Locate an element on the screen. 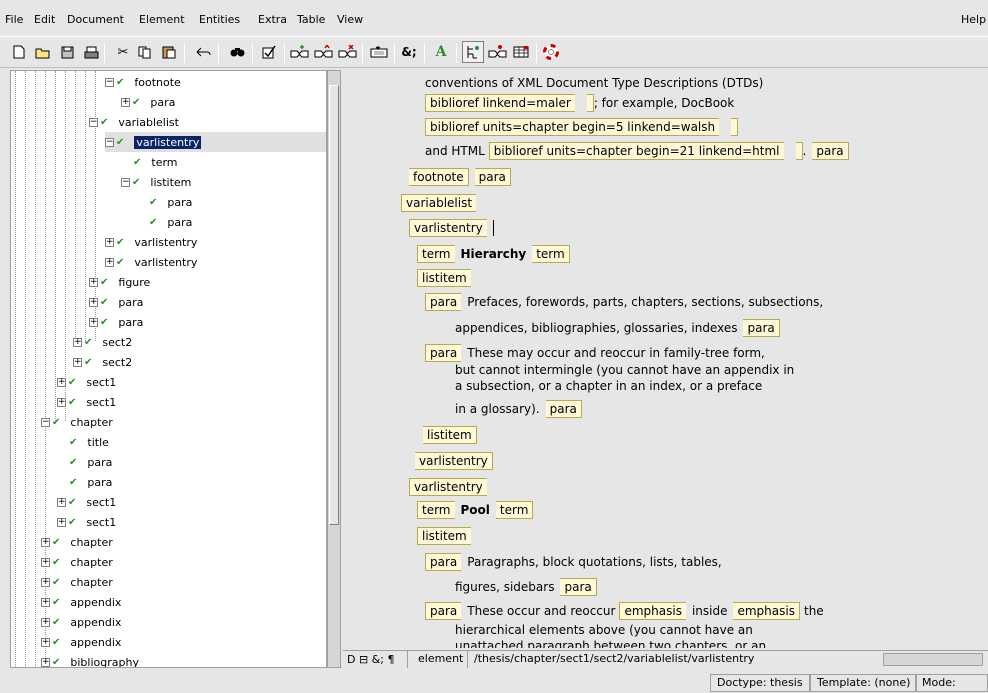 The image size is (988, 693). menu-extra: Extra is located at coordinates (272, 19).